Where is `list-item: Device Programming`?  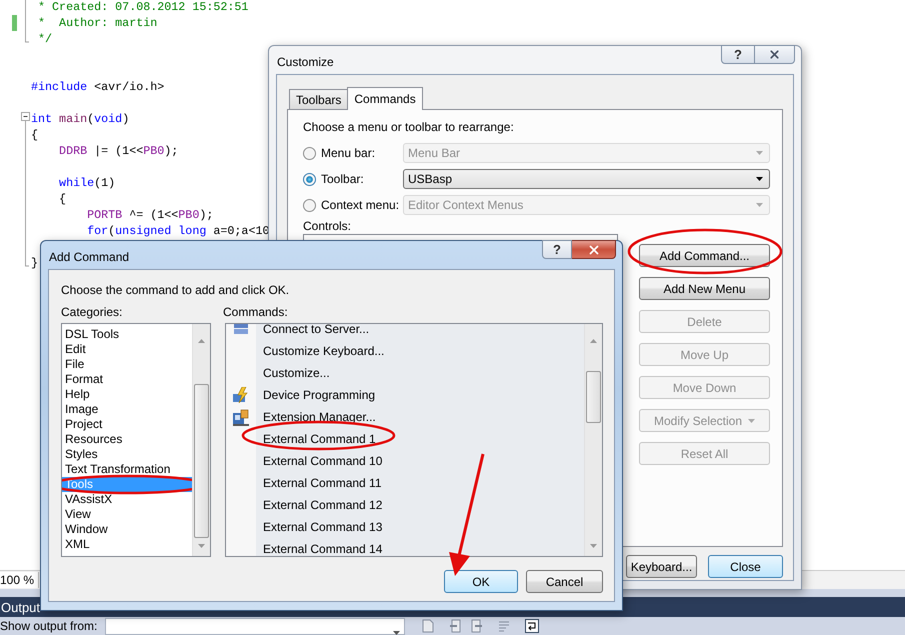 list-item: Device Programming is located at coordinates (319, 395).